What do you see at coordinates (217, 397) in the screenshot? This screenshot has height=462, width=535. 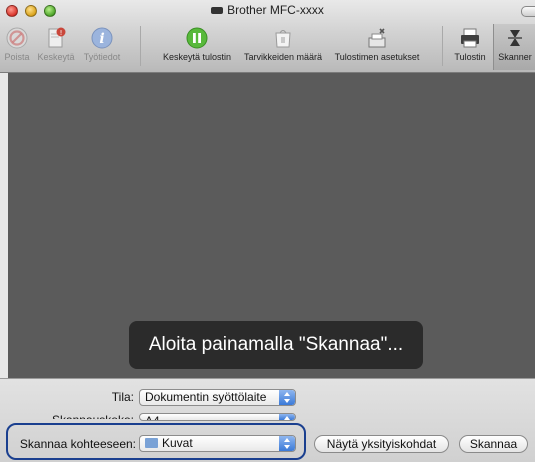 I see `mode-popup: Dokumentin syöttölaite` at bounding box center [217, 397].